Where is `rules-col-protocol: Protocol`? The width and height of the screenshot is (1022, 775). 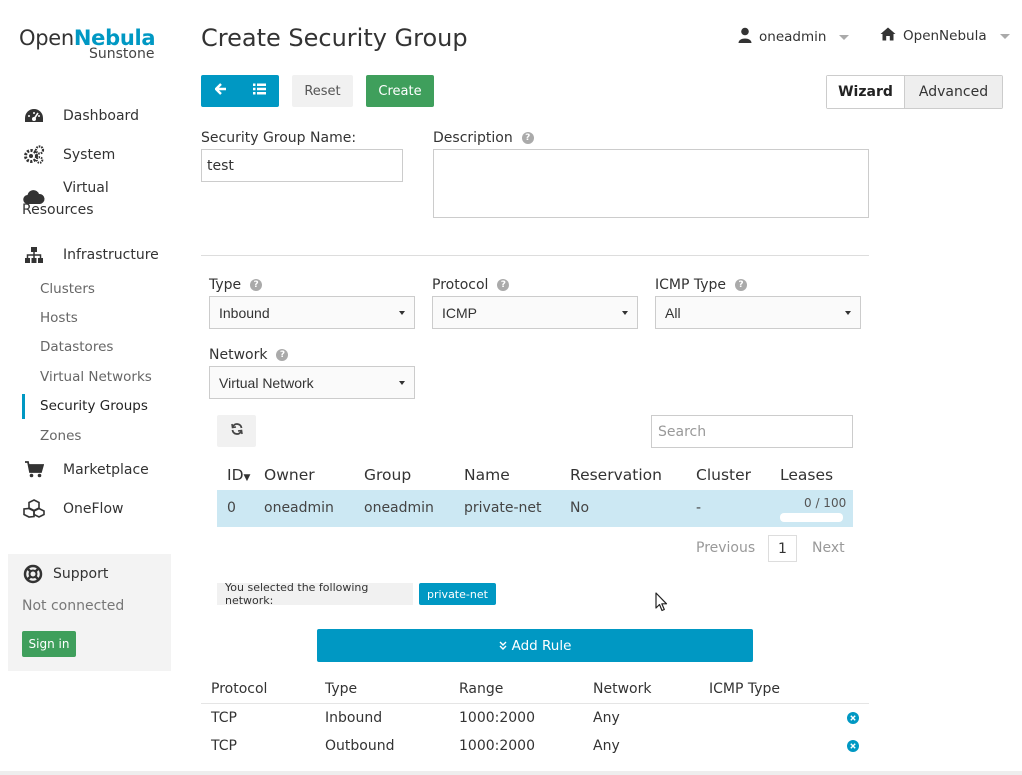 rules-col-protocol: Protocol is located at coordinates (239, 689).